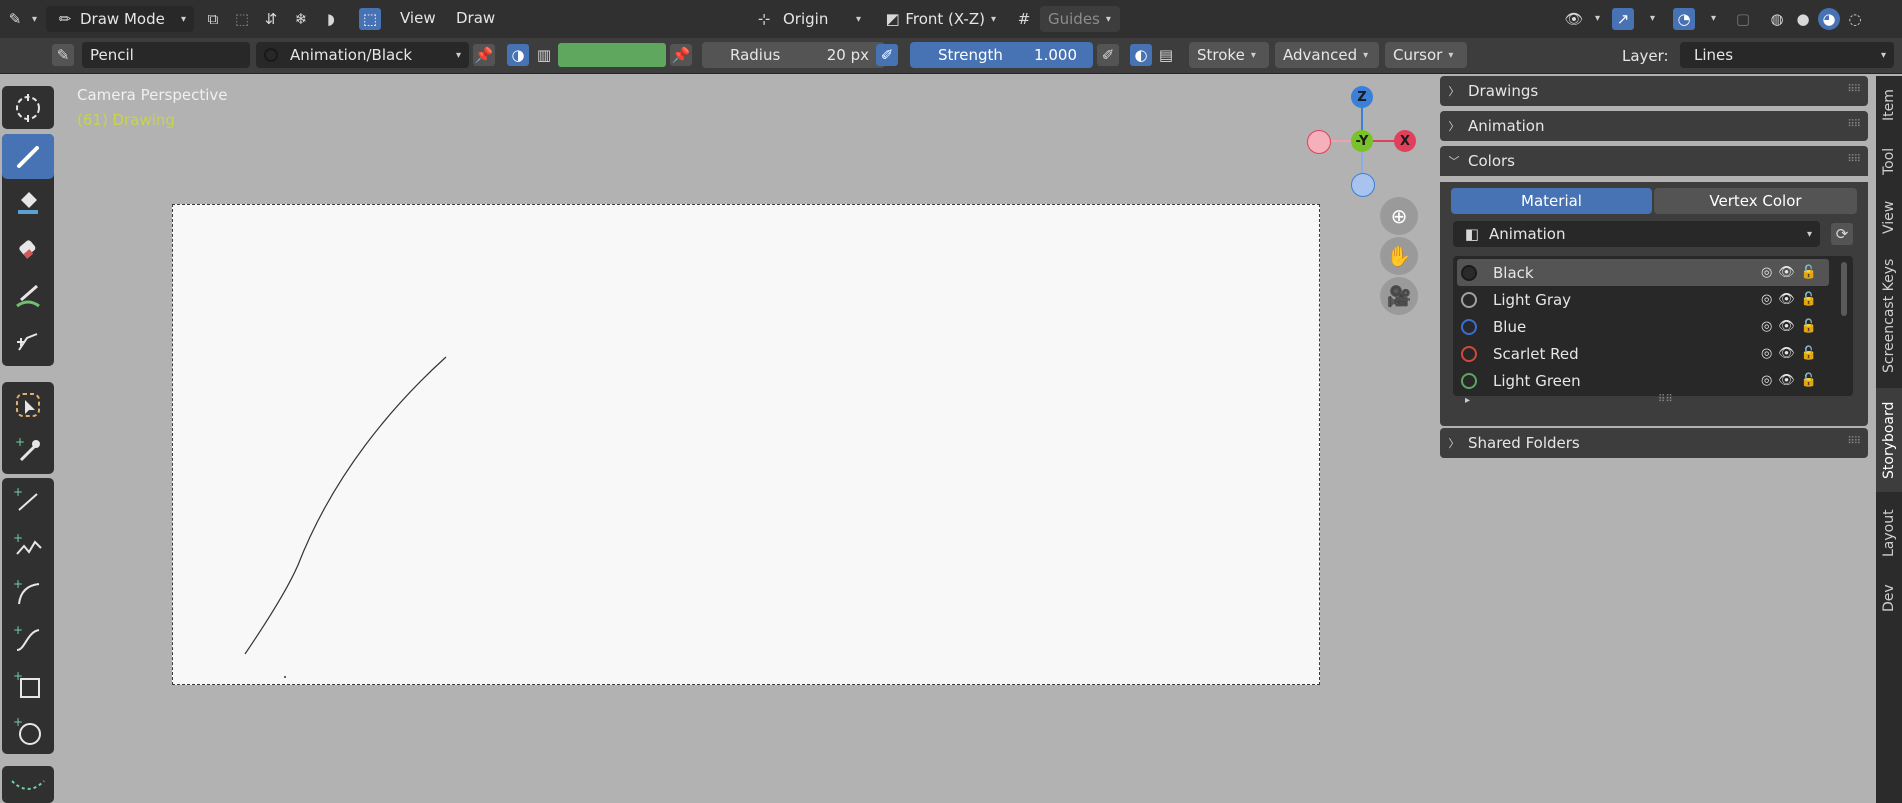 The image size is (1902, 803). Describe the element at coordinates (1405, 141) in the screenshot. I see `gizmo-x-axis: X` at that location.